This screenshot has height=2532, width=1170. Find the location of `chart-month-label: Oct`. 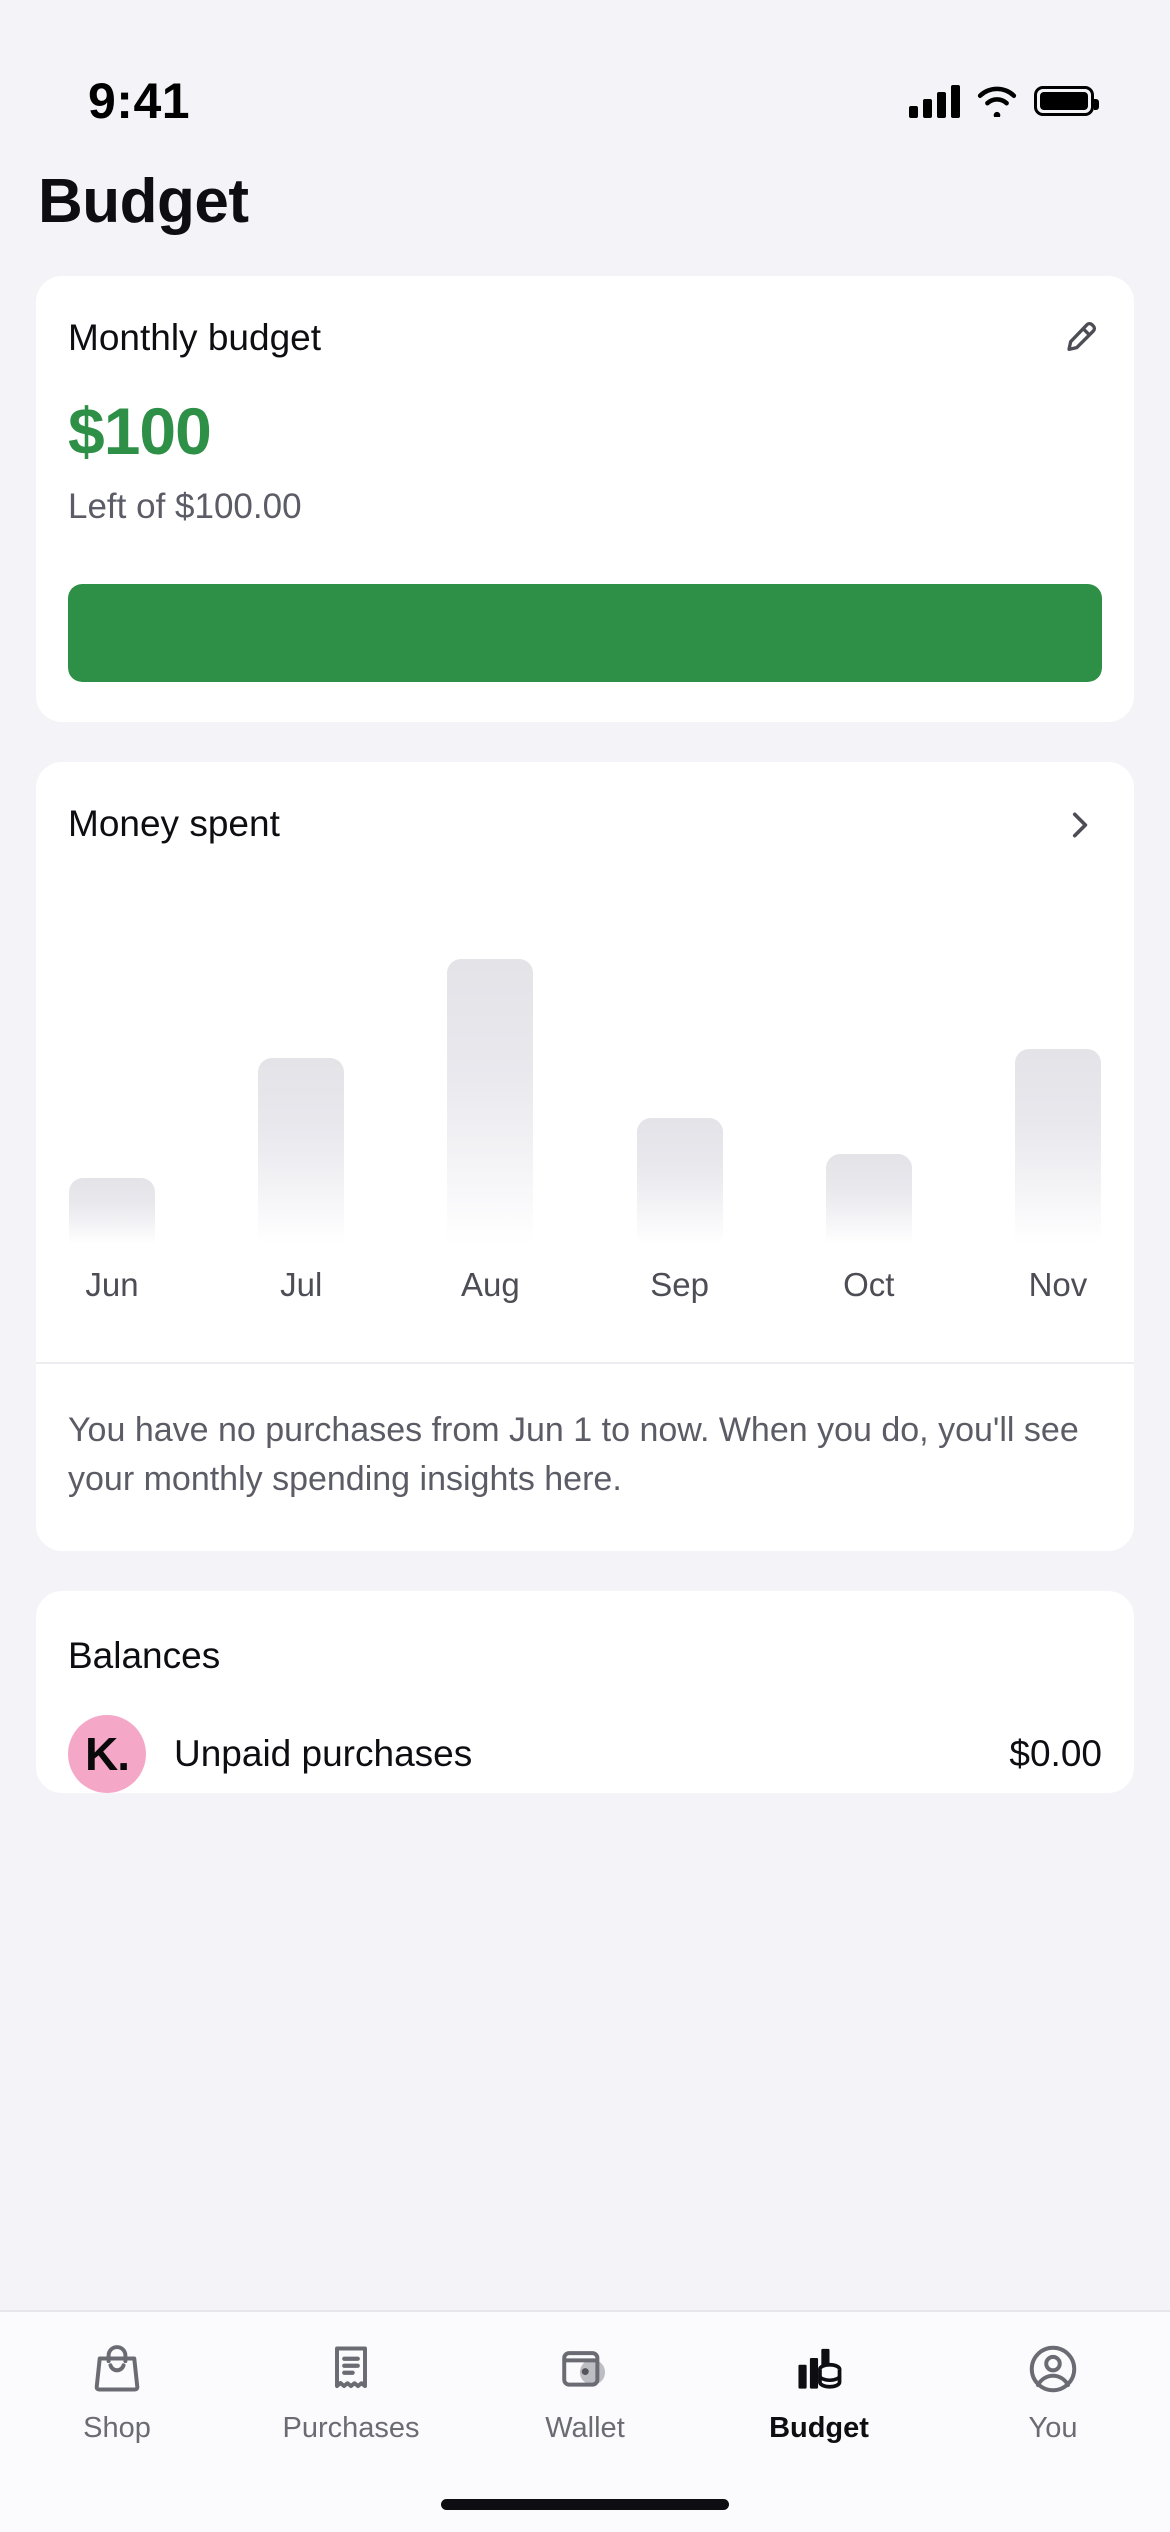

chart-month-label: Oct is located at coordinates (869, 1285).